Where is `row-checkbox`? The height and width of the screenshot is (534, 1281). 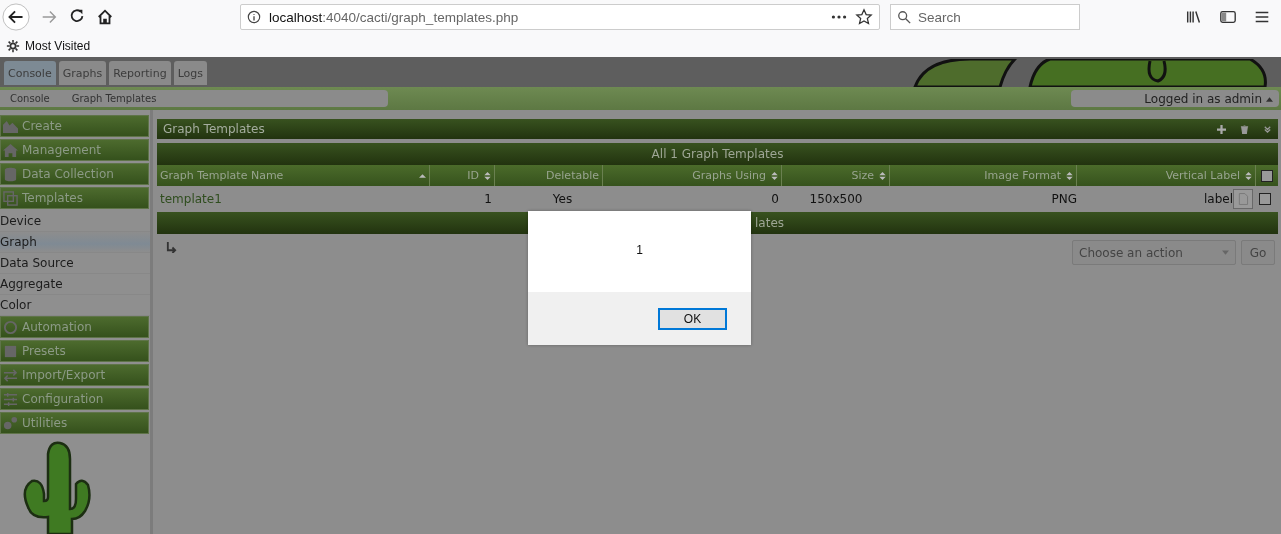 row-checkbox is located at coordinates (1265, 199).